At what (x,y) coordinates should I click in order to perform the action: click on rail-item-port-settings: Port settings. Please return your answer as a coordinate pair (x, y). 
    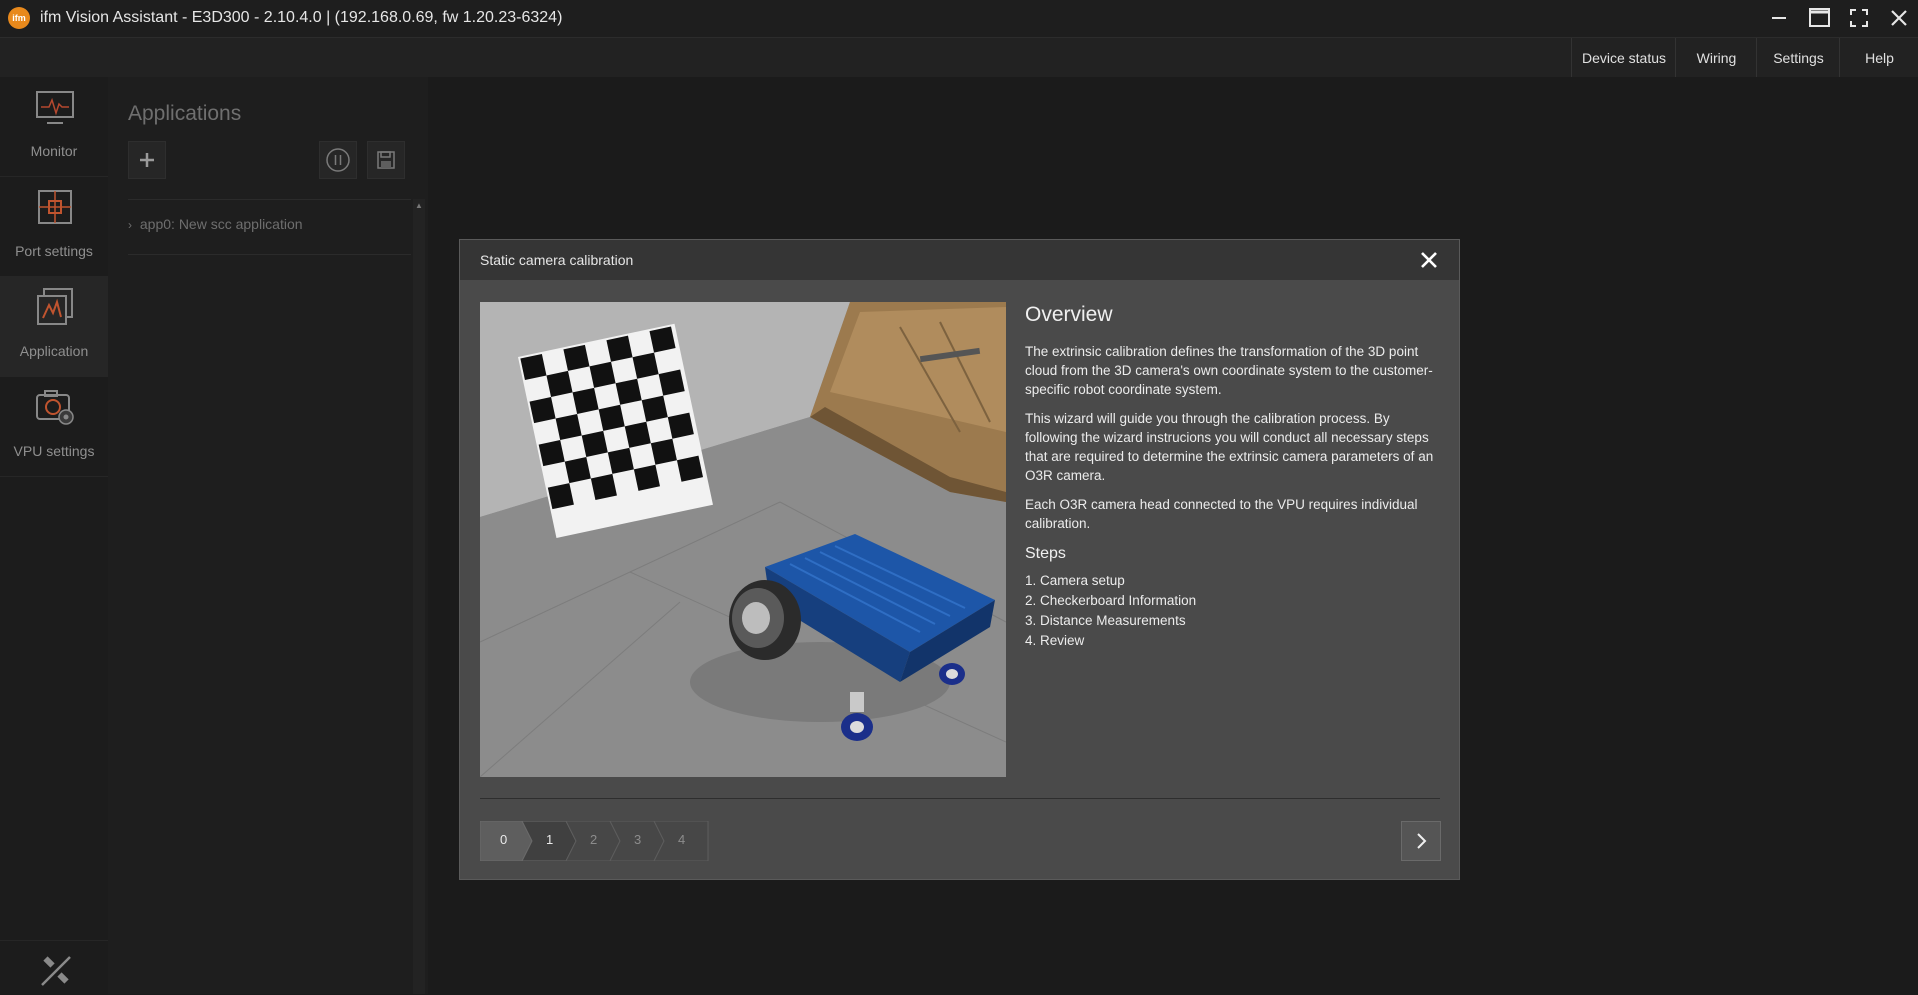
    Looking at the image, I should click on (54, 227).